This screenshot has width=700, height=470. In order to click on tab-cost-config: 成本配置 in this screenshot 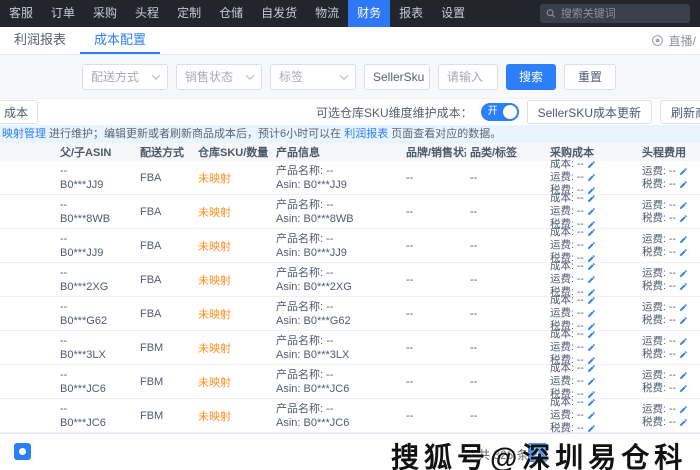, I will do `click(120, 40)`.